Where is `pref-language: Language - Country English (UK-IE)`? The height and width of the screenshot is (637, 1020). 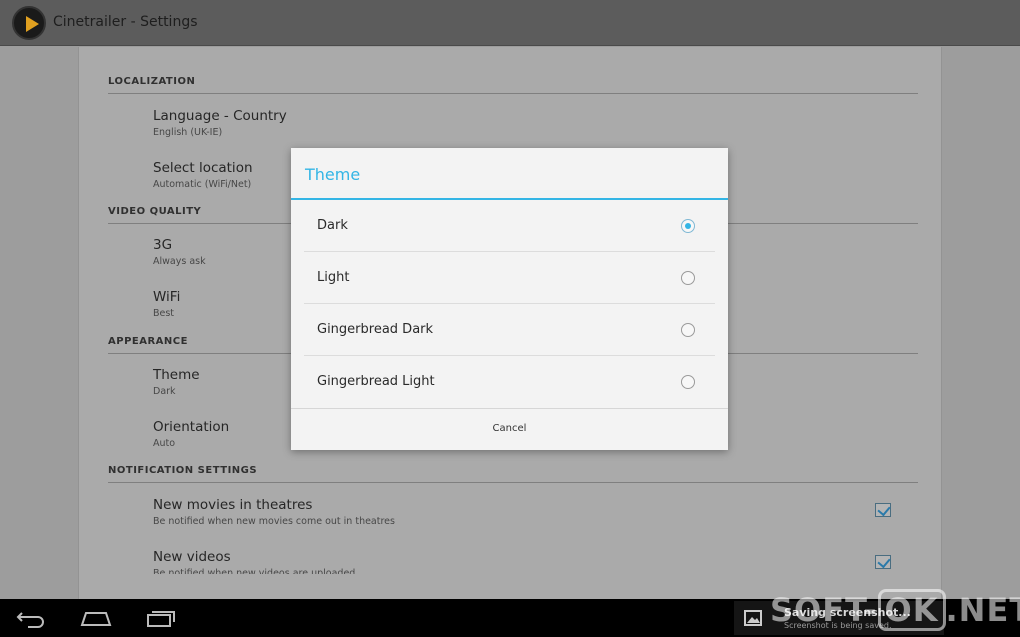
pref-language: Language - Country English (UK-IE) is located at coordinates (220, 123).